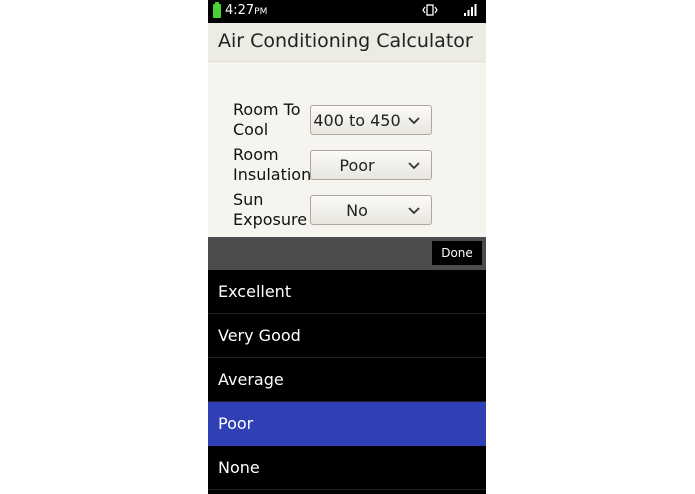 The image size is (695, 494). Describe the element at coordinates (430, 12) in the screenshot. I see `vibrate-icon` at that location.